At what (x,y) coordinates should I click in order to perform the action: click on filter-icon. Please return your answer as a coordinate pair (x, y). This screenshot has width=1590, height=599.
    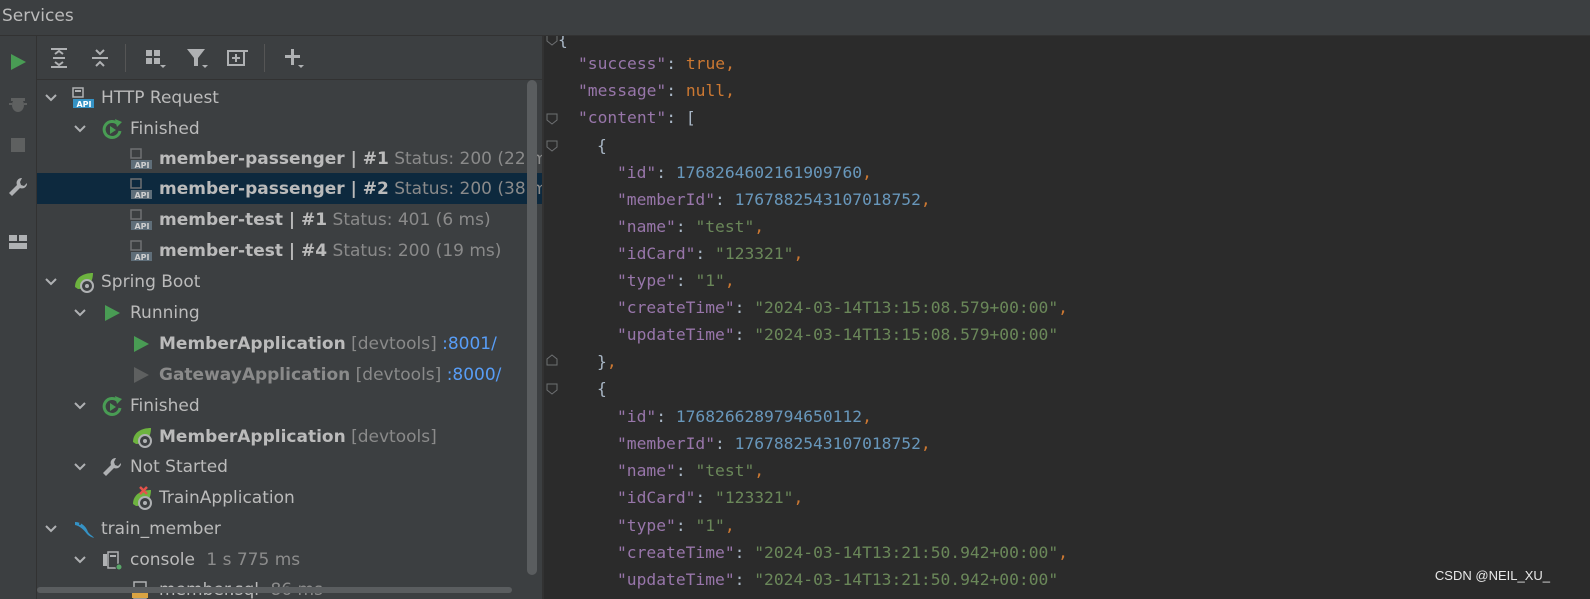
    Looking at the image, I should click on (197, 58).